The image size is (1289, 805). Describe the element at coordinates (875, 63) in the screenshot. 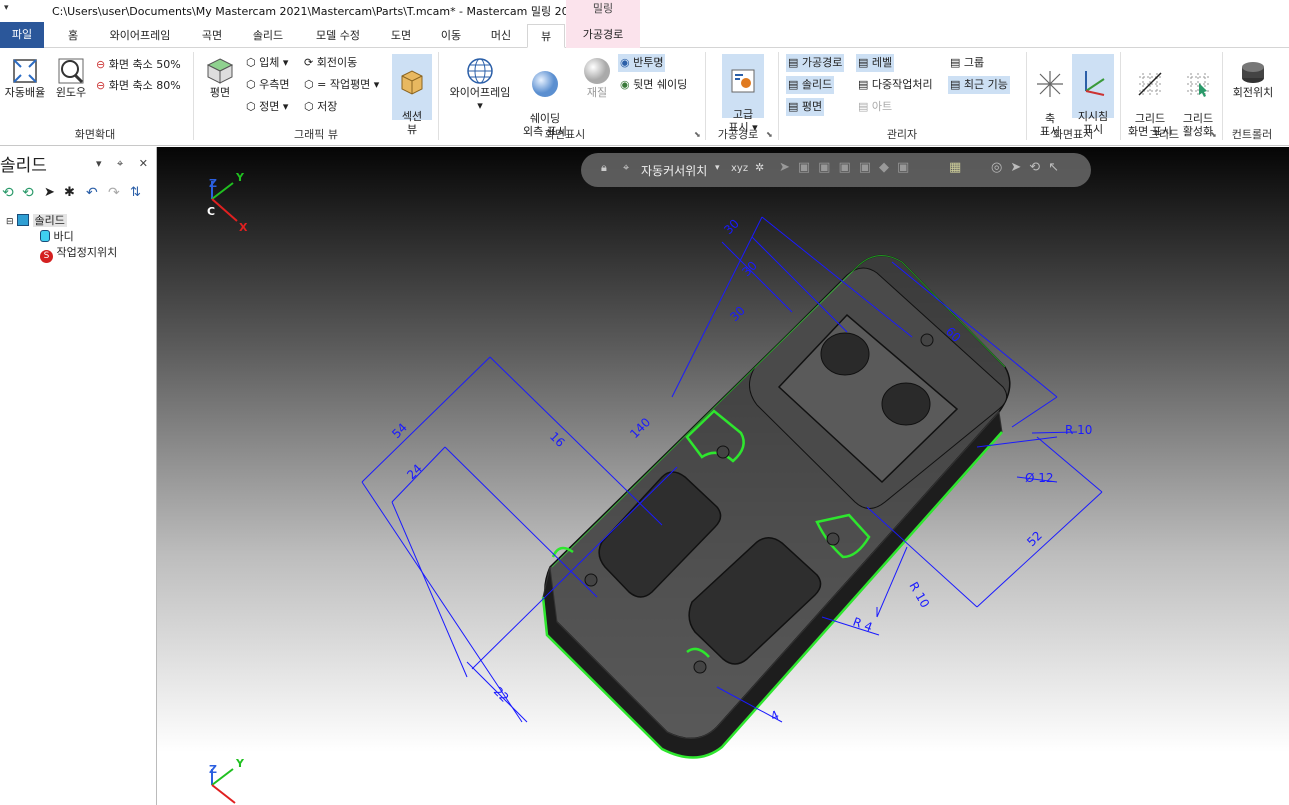

I see `levels-manager-button: ▤ 레벨` at that location.